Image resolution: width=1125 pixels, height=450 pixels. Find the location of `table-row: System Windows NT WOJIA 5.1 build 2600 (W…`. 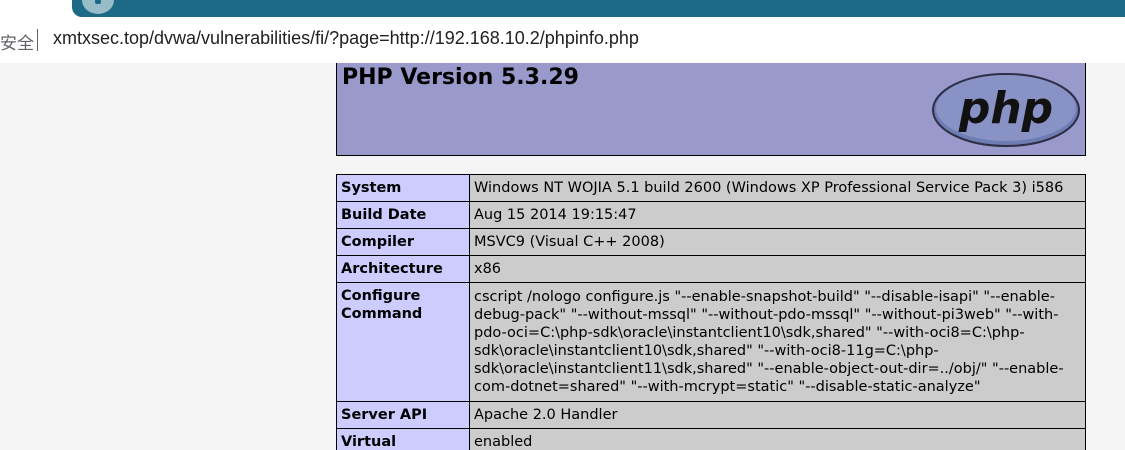

table-row: System Windows NT WOJIA 5.1 build 2600 (W… is located at coordinates (711, 188).